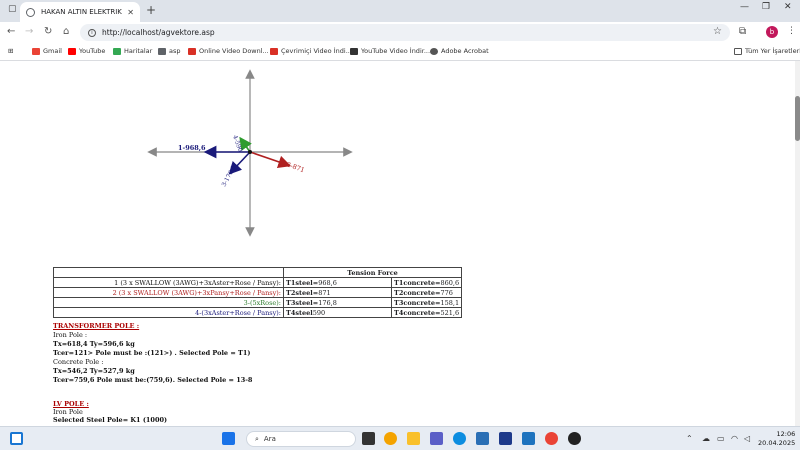 The width and height of the screenshot is (800, 450). I want to click on concrete-value: 776, so click(446, 292).